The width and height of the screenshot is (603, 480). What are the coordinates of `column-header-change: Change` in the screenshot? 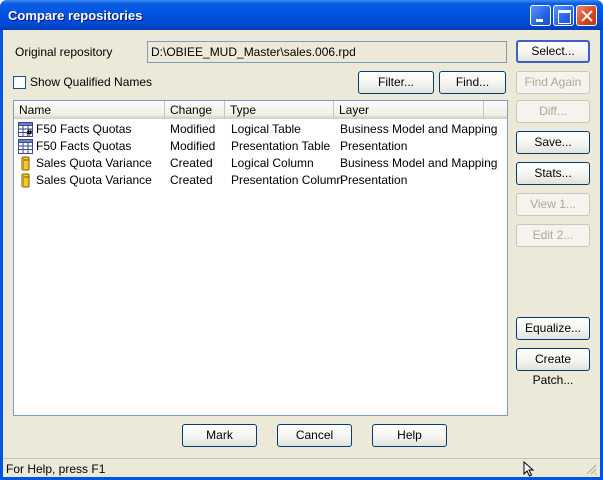 It's located at (195, 110).